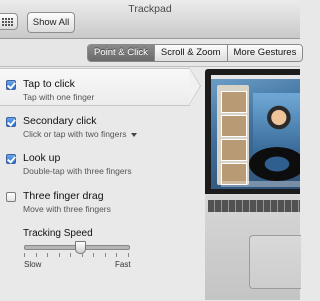 The height and width of the screenshot is (301, 320). What do you see at coordinates (11, 122) in the screenshot?
I see `secondary-click-checkbox` at bounding box center [11, 122].